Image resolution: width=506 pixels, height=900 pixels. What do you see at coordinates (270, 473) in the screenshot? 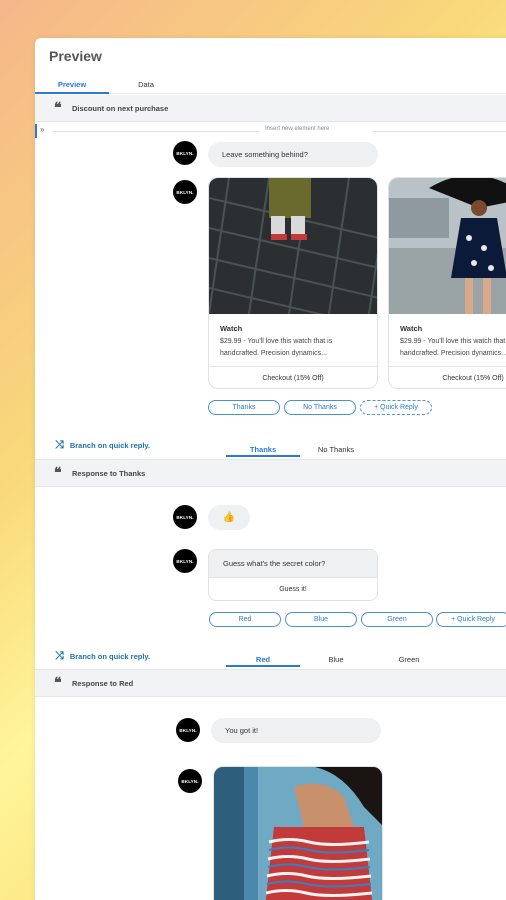
I see `section-thanks: ❝ Response to Thanks` at bounding box center [270, 473].